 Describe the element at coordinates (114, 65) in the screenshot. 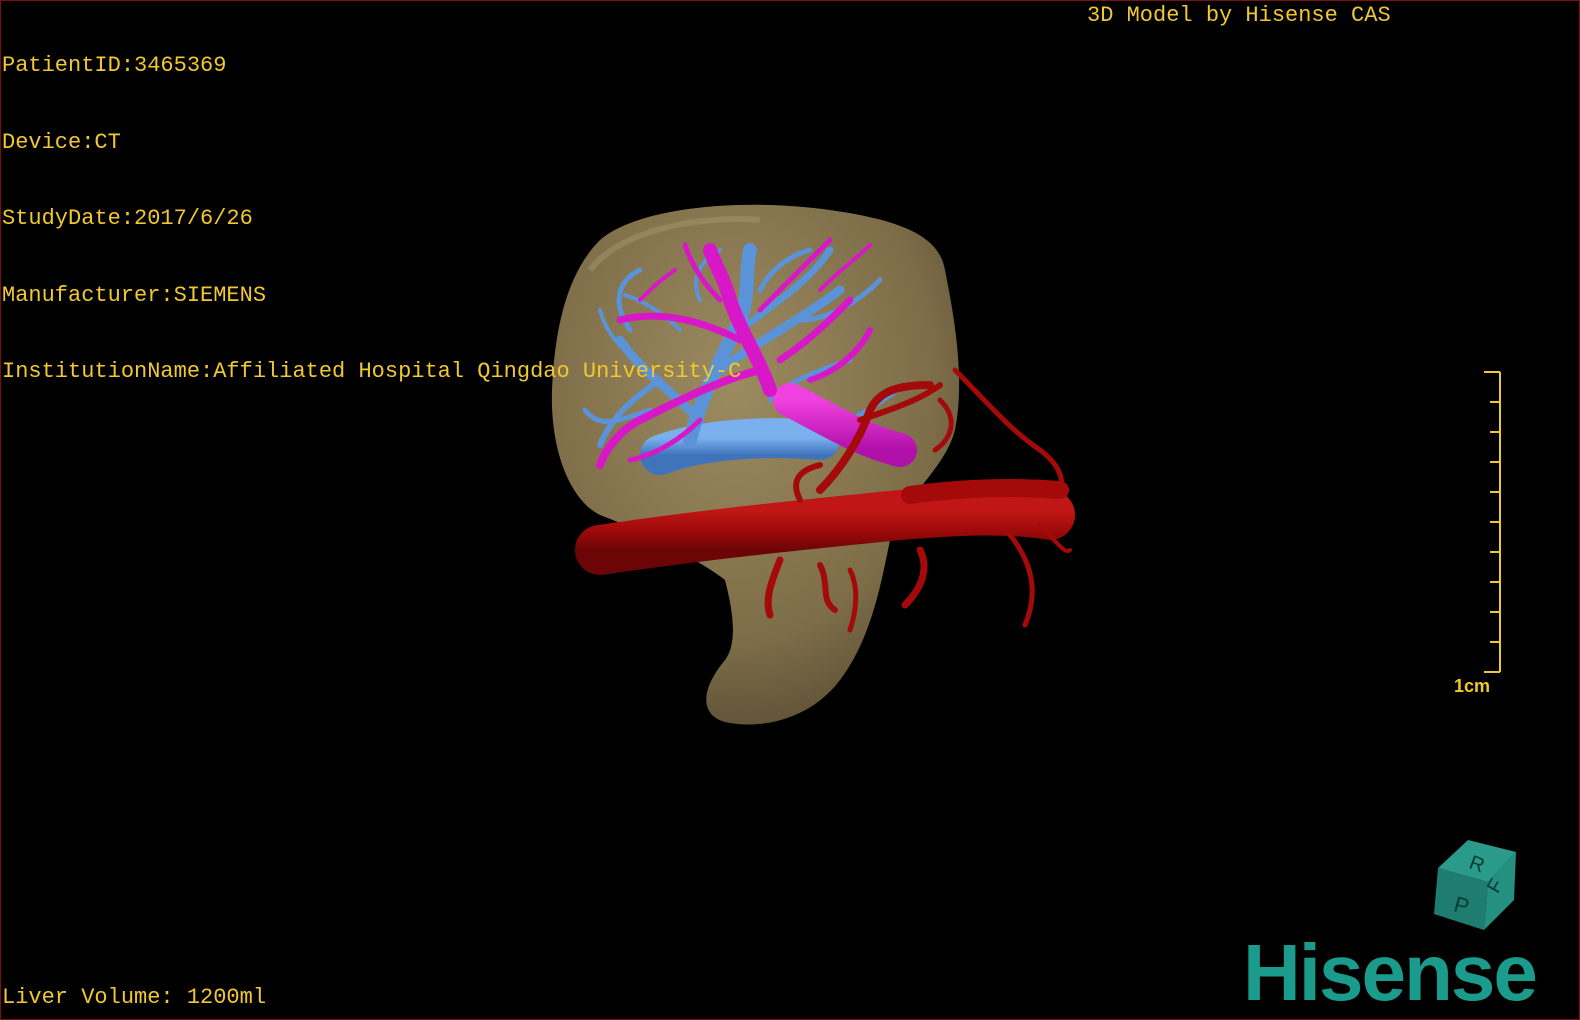

I see `patient-id-text: PatientID:3465369` at that location.